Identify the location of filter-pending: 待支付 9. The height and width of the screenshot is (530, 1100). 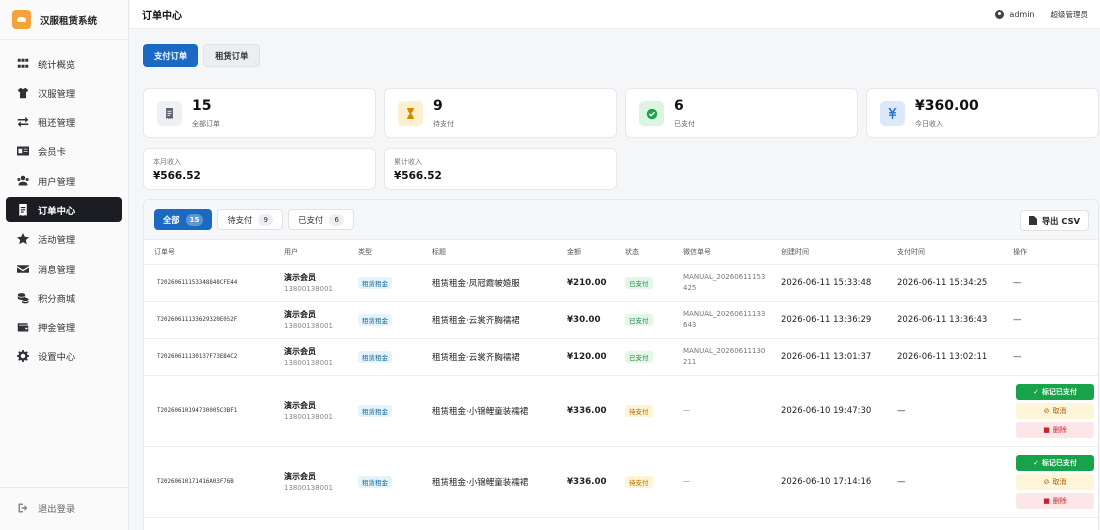
(250, 219).